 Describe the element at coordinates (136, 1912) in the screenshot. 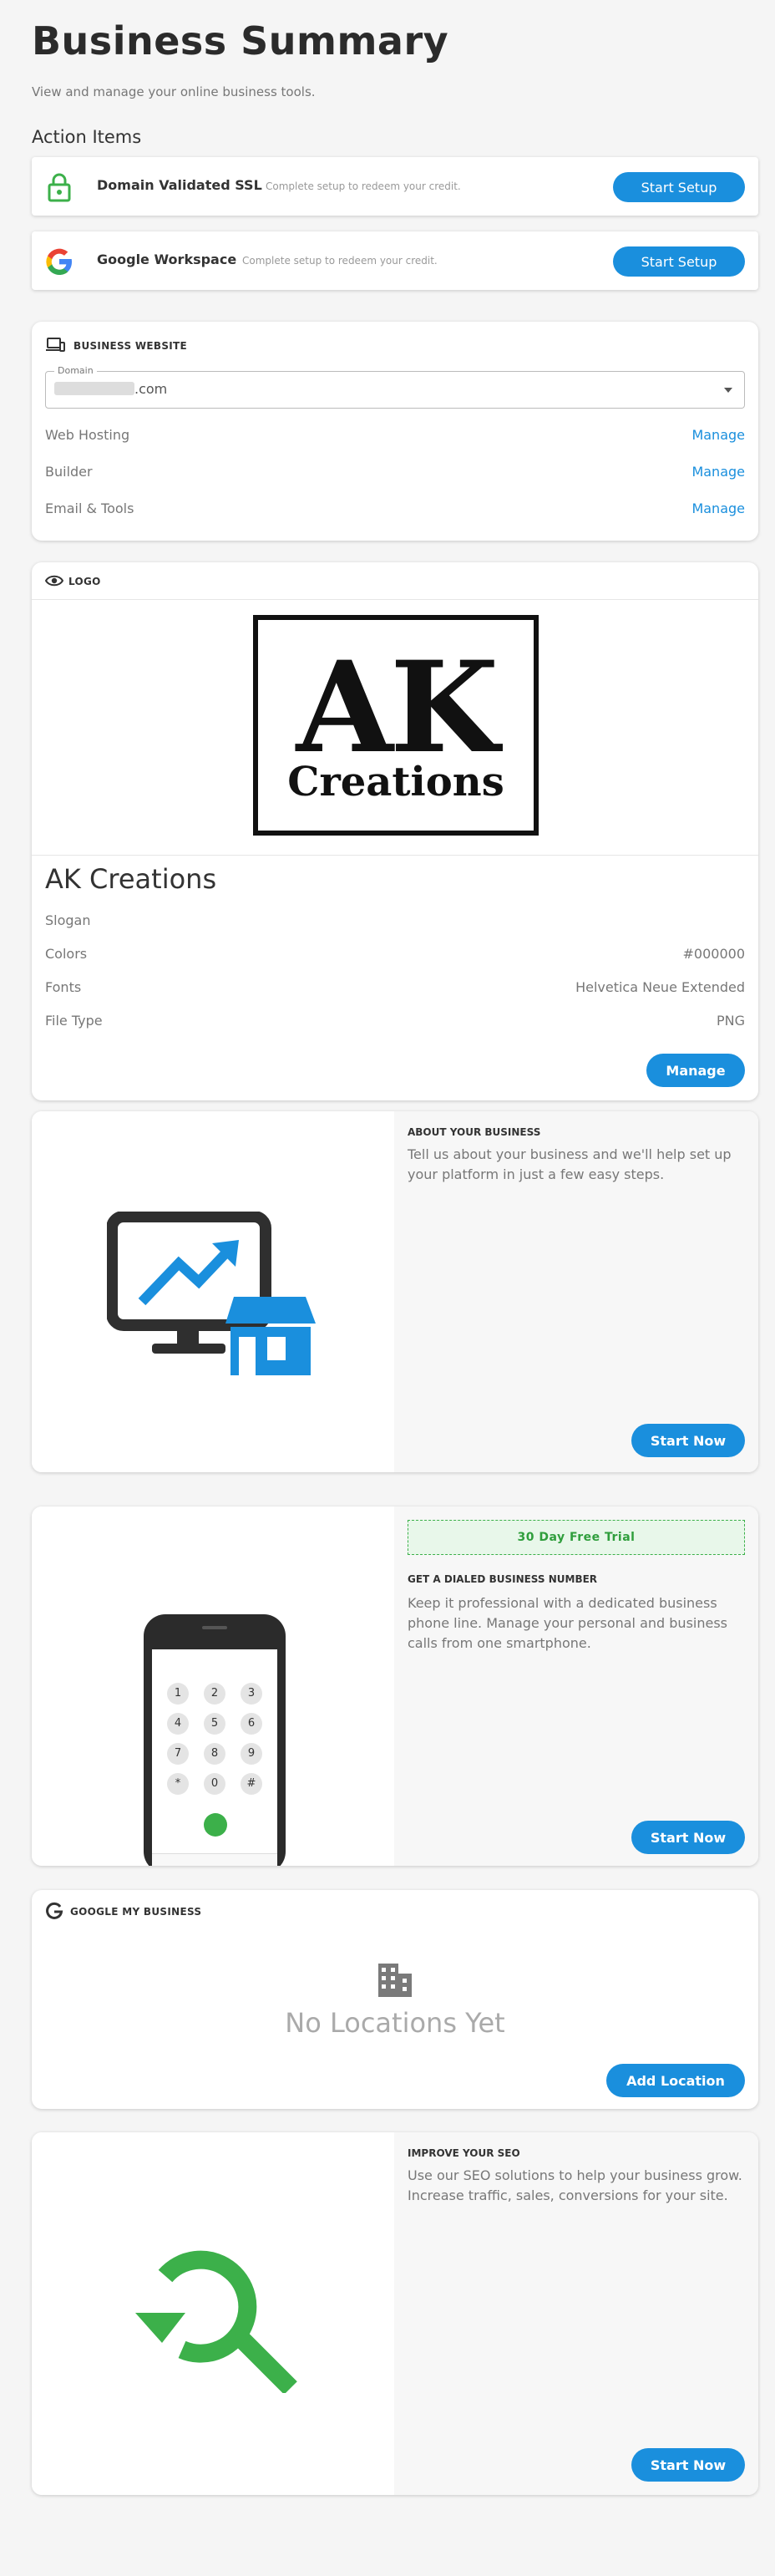

I see `card-header: GOOGLE MY BUSINESS` at that location.